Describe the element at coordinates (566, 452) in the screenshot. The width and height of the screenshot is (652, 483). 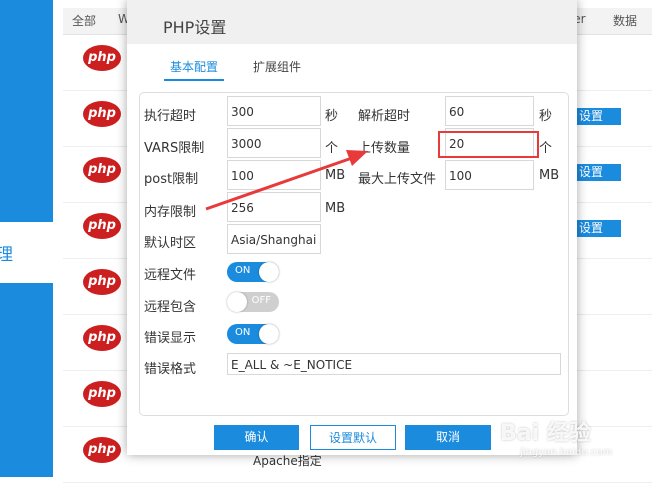
I see `baidu-watermark-url: jingyan.baidu.com` at that location.